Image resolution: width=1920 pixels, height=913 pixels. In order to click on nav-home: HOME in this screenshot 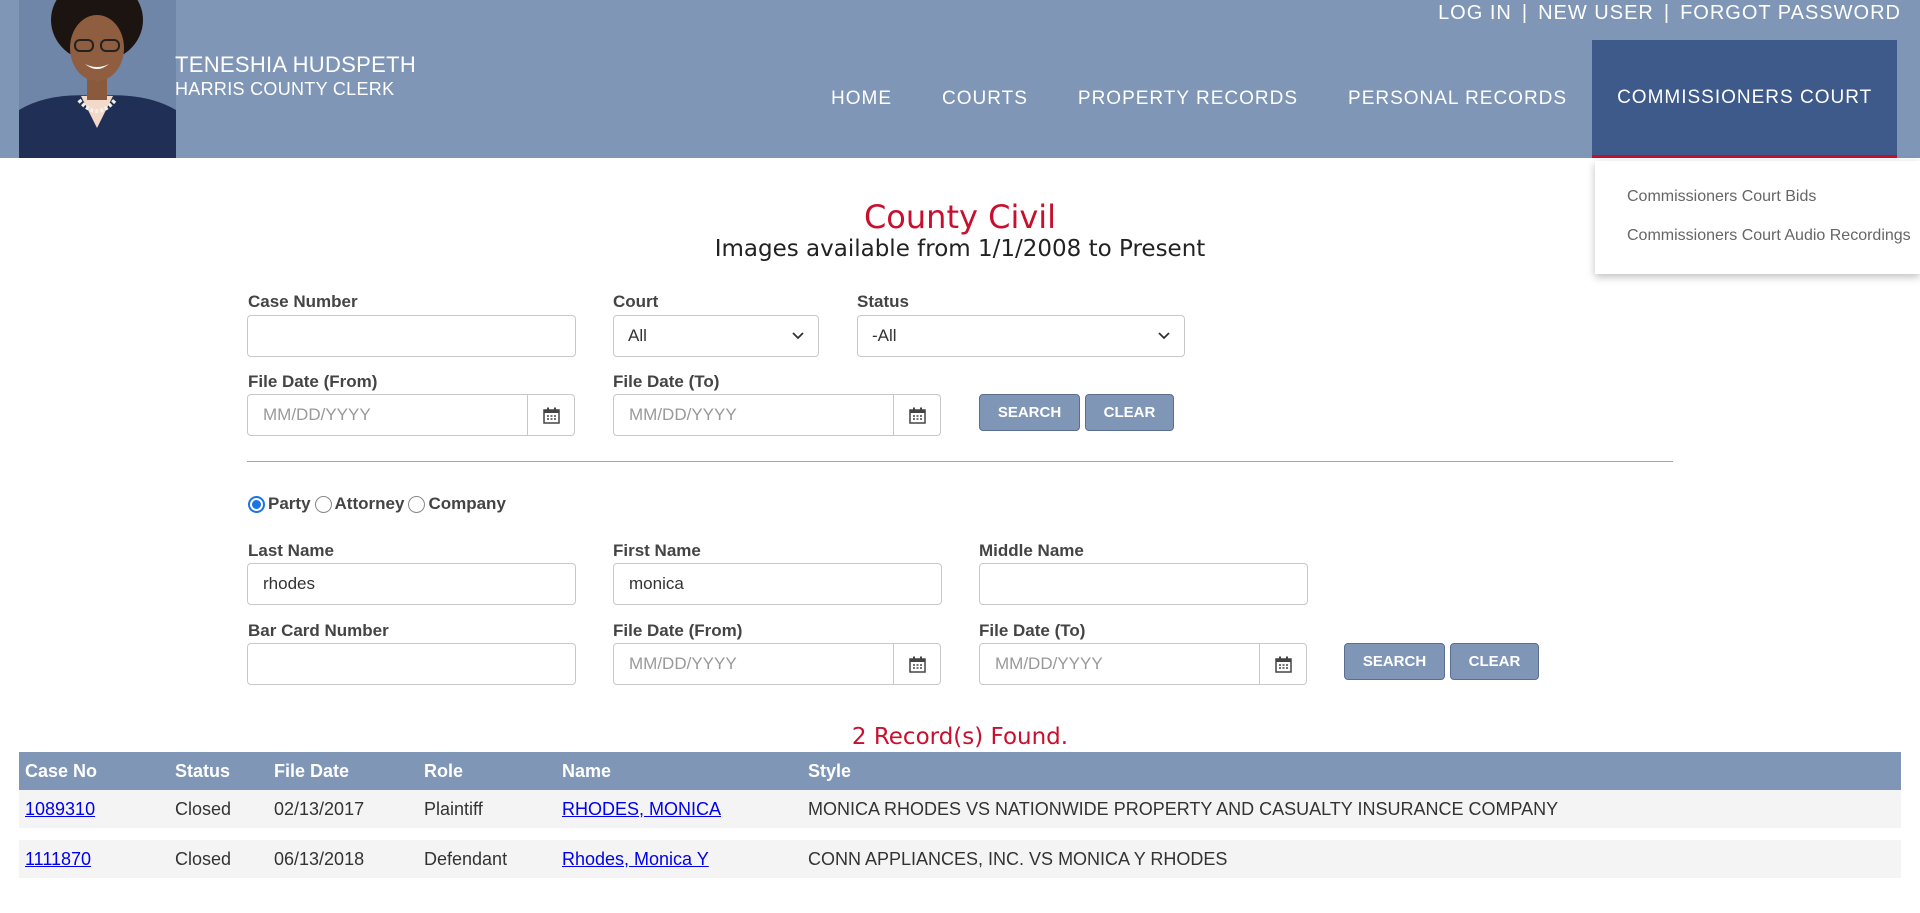, I will do `click(861, 99)`.